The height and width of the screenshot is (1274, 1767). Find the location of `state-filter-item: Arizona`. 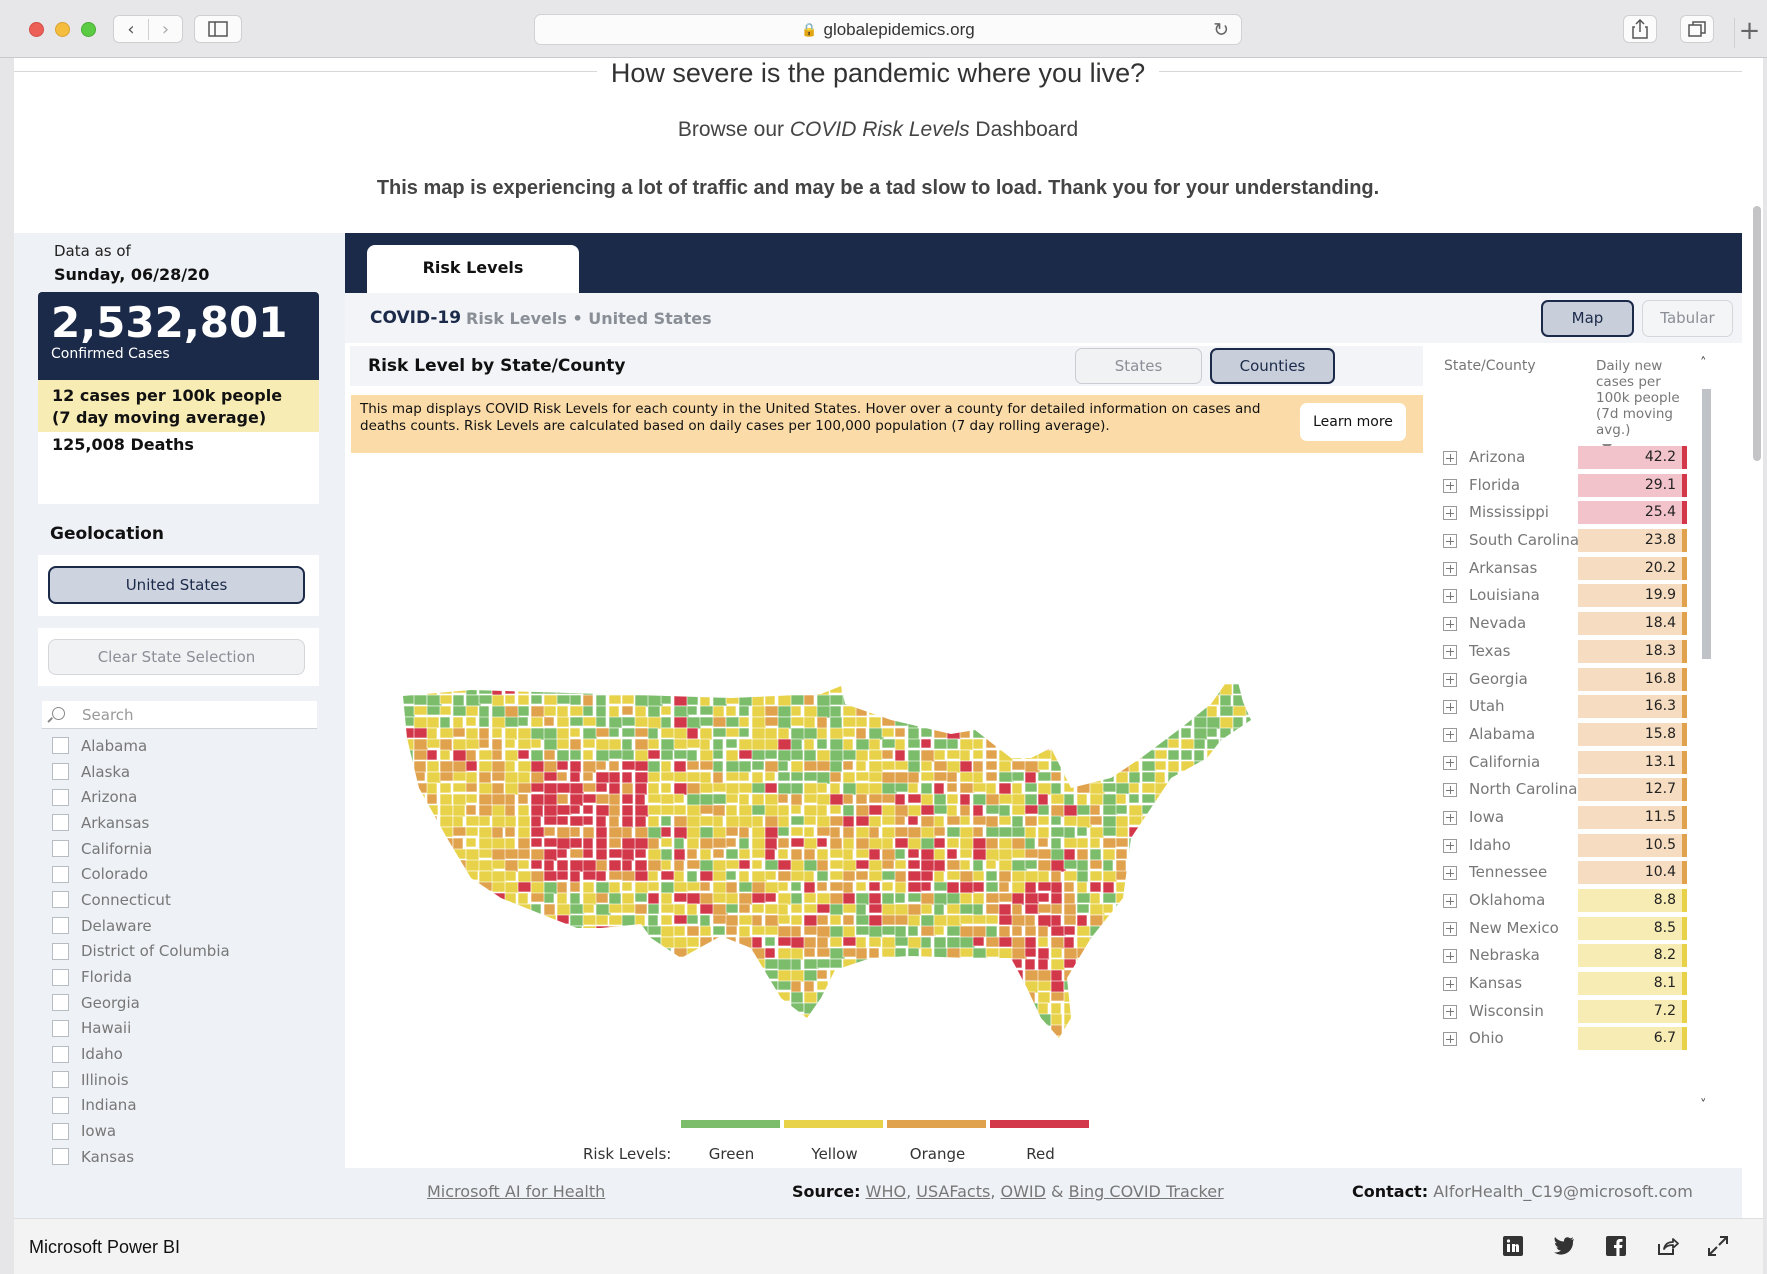

state-filter-item: Arizona is located at coordinates (187, 797).